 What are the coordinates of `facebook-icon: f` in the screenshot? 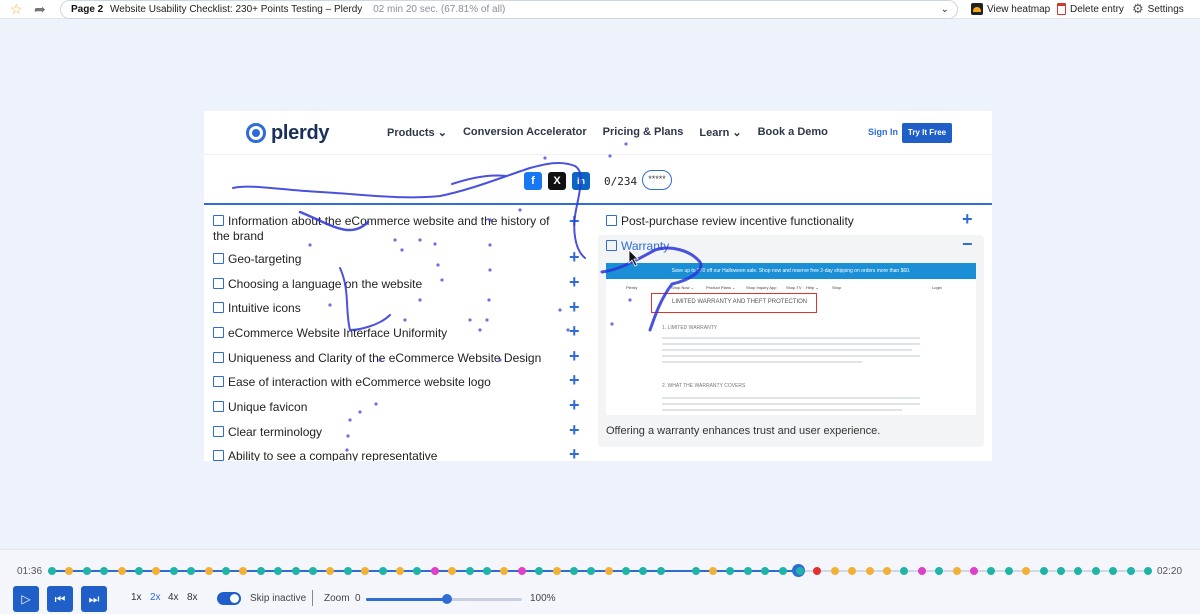 It's located at (533, 181).